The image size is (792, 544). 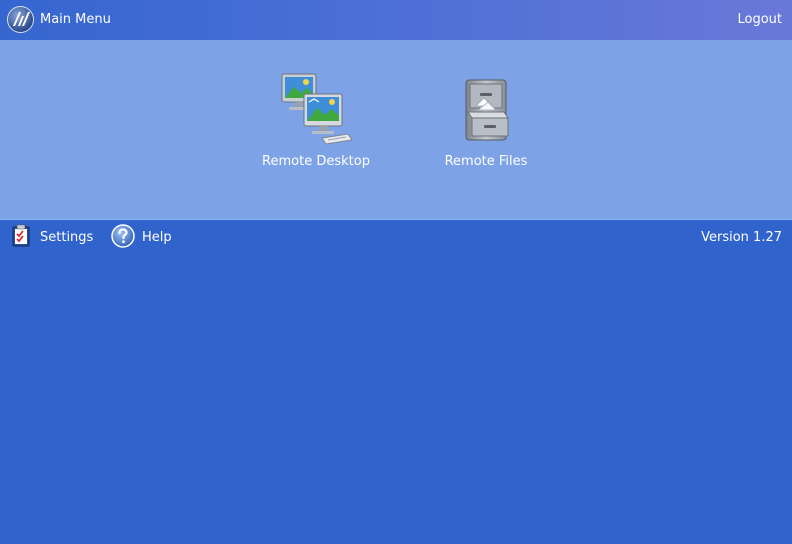 What do you see at coordinates (741, 237) in the screenshot?
I see `version-label: Version 1.27` at bounding box center [741, 237].